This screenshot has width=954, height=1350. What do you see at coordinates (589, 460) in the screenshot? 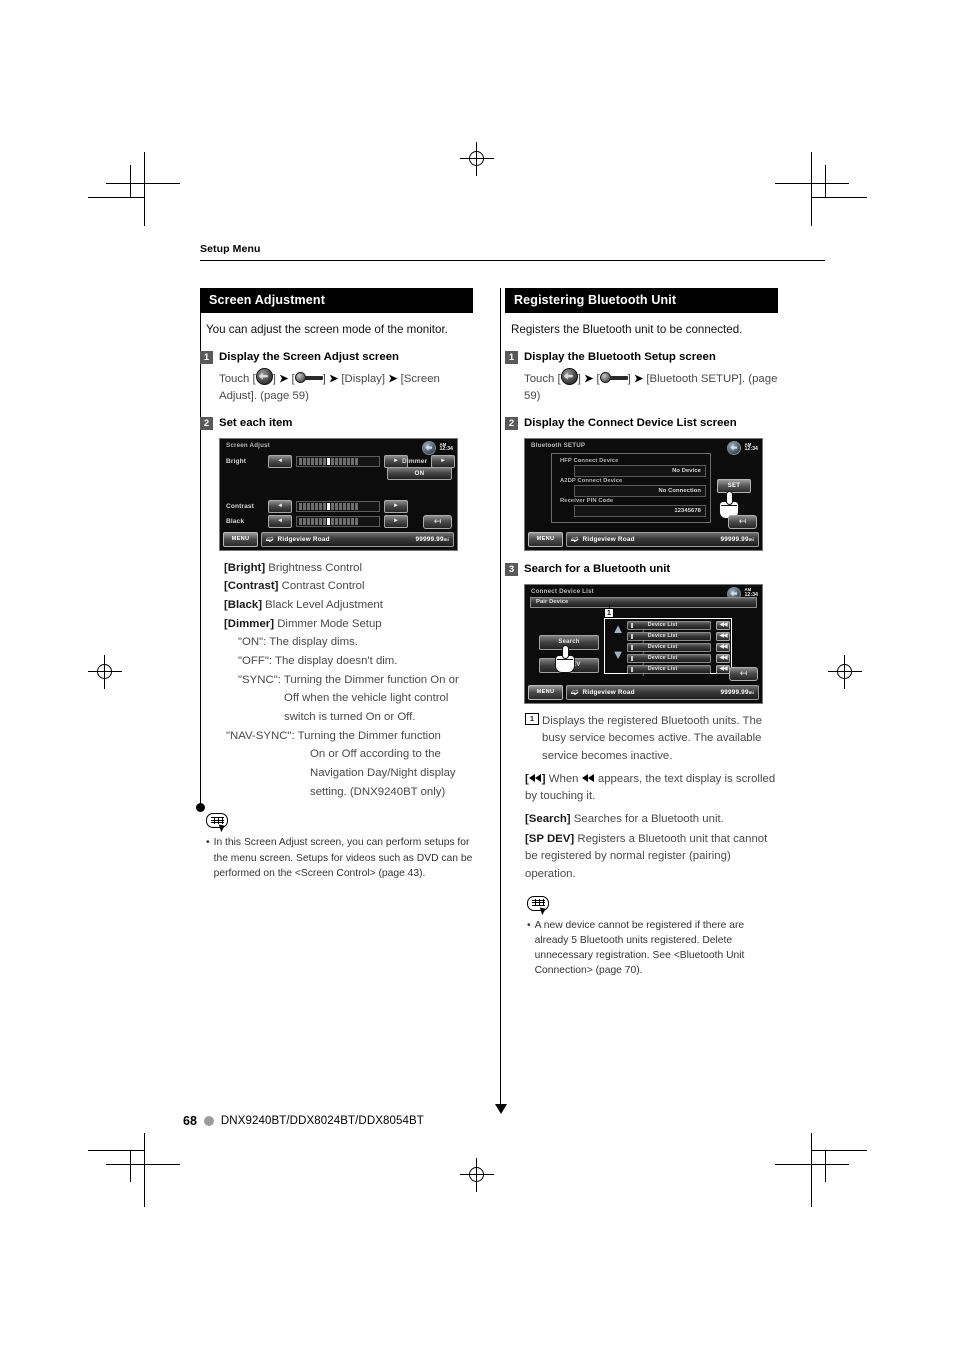
I see `hfp-connect-device-label: HFP Connect Device` at bounding box center [589, 460].